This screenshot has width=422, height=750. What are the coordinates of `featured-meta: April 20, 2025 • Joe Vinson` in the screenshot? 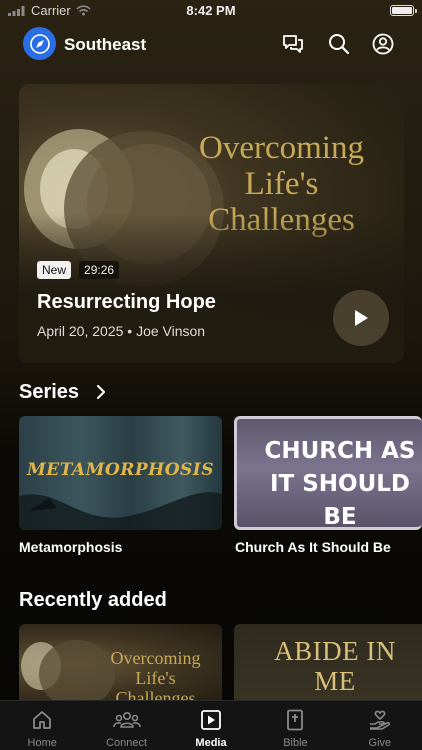 It's located at (121, 331).